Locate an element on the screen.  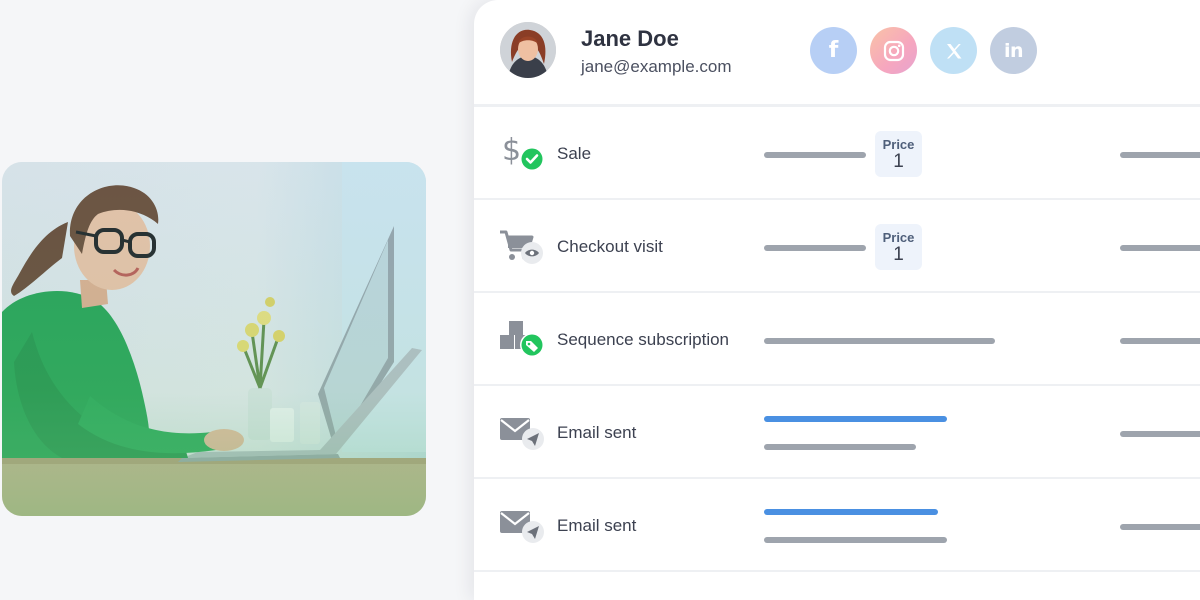
user-email: jane@example.com is located at coordinates (656, 66).